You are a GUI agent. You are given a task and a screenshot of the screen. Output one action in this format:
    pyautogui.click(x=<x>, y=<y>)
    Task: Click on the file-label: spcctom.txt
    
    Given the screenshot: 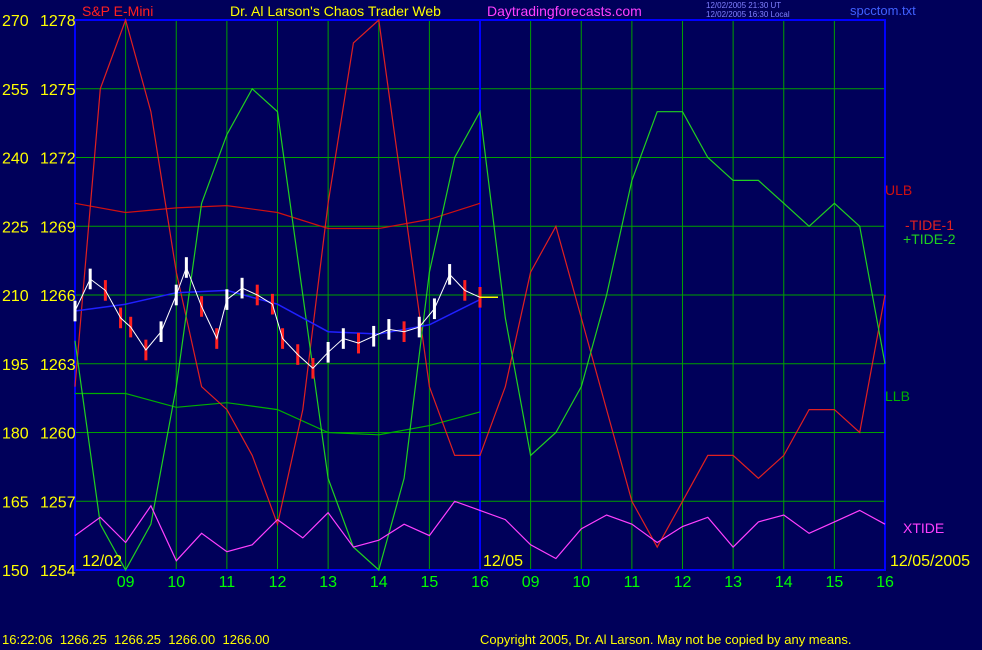 What is the action you would take?
    pyautogui.click(x=883, y=10)
    